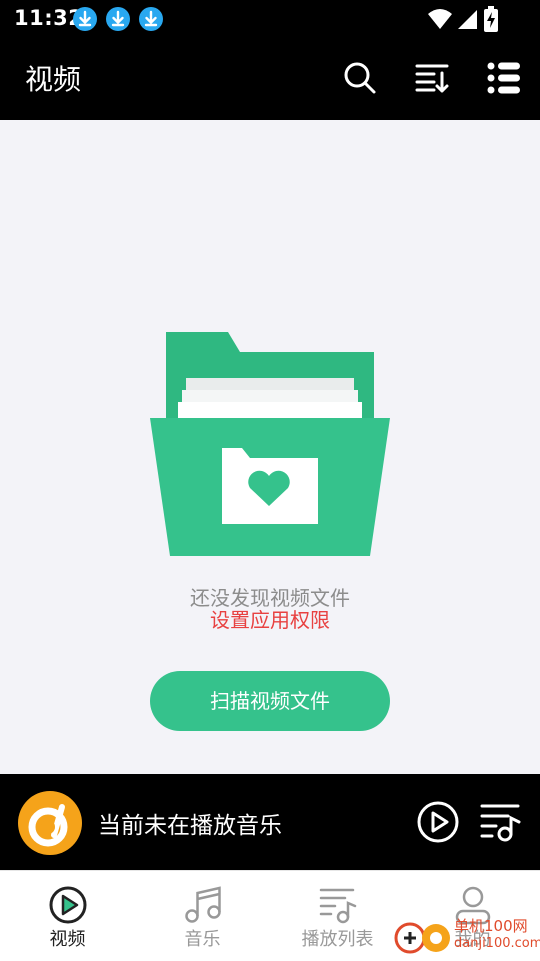 The image size is (540, 961). I want to click on watermark-logo-icon, so click(422, 938).